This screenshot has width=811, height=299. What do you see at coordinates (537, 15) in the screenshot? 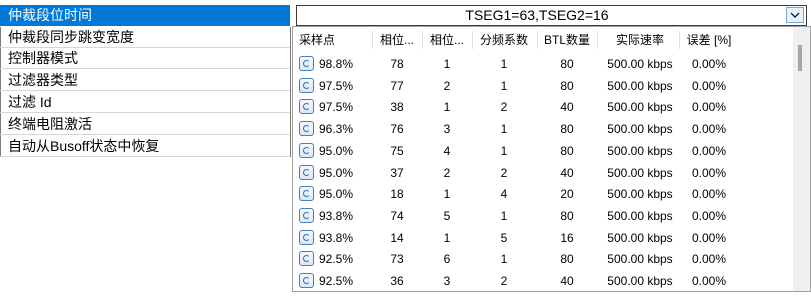
I see `combobox-value: TSEG1=63,TSEG2=16` at bounding box center [537, 15].